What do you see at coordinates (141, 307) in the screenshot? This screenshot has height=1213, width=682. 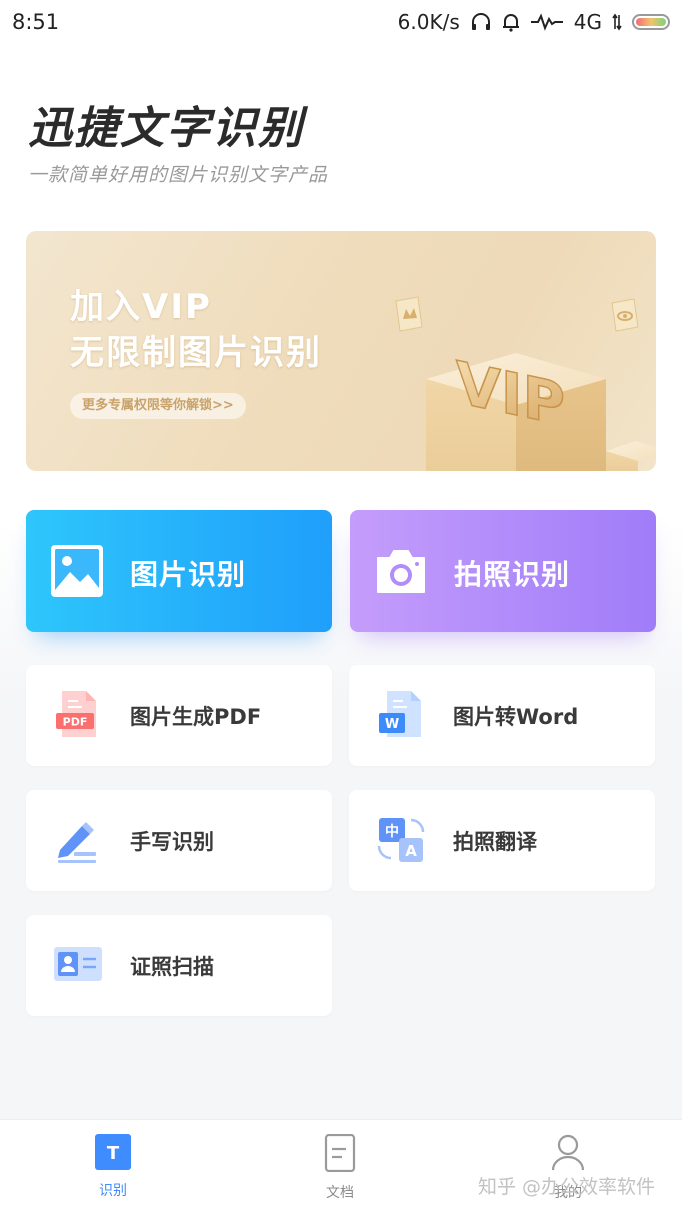 I see `banner-title: 加入VIP` at bounding box center [141, 307].